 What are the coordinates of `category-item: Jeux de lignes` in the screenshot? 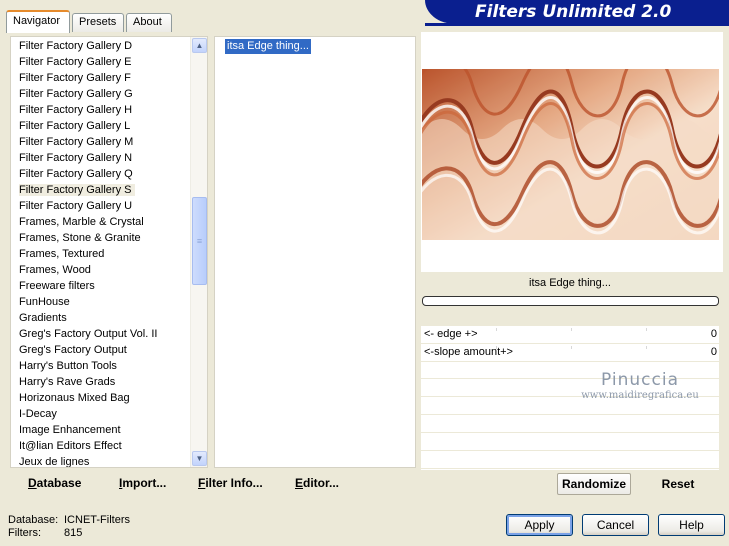 It's located at (101, 461).